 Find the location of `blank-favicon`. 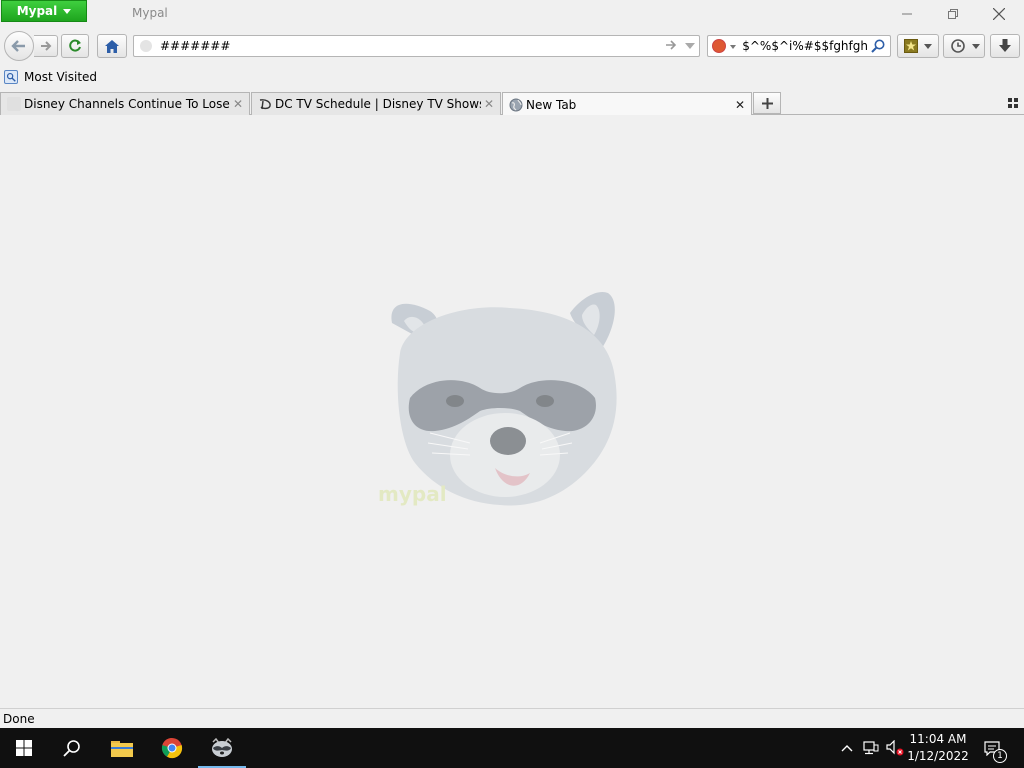

blank-favicon is located at coordinates (14, 104).